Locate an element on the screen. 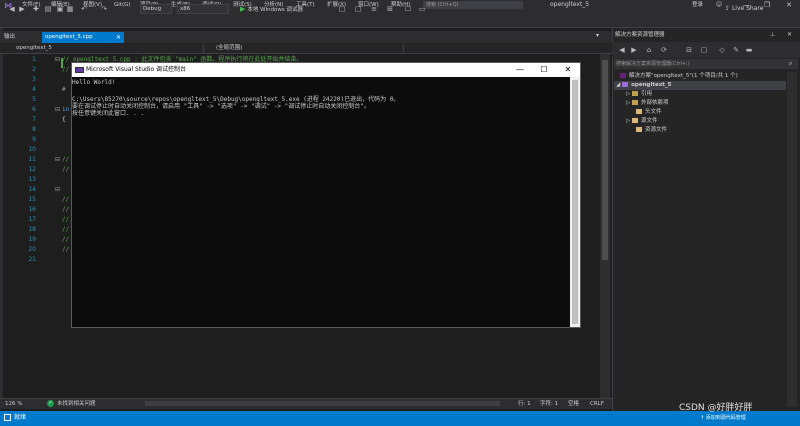  folder-icon is located at coordinates (639, 129).